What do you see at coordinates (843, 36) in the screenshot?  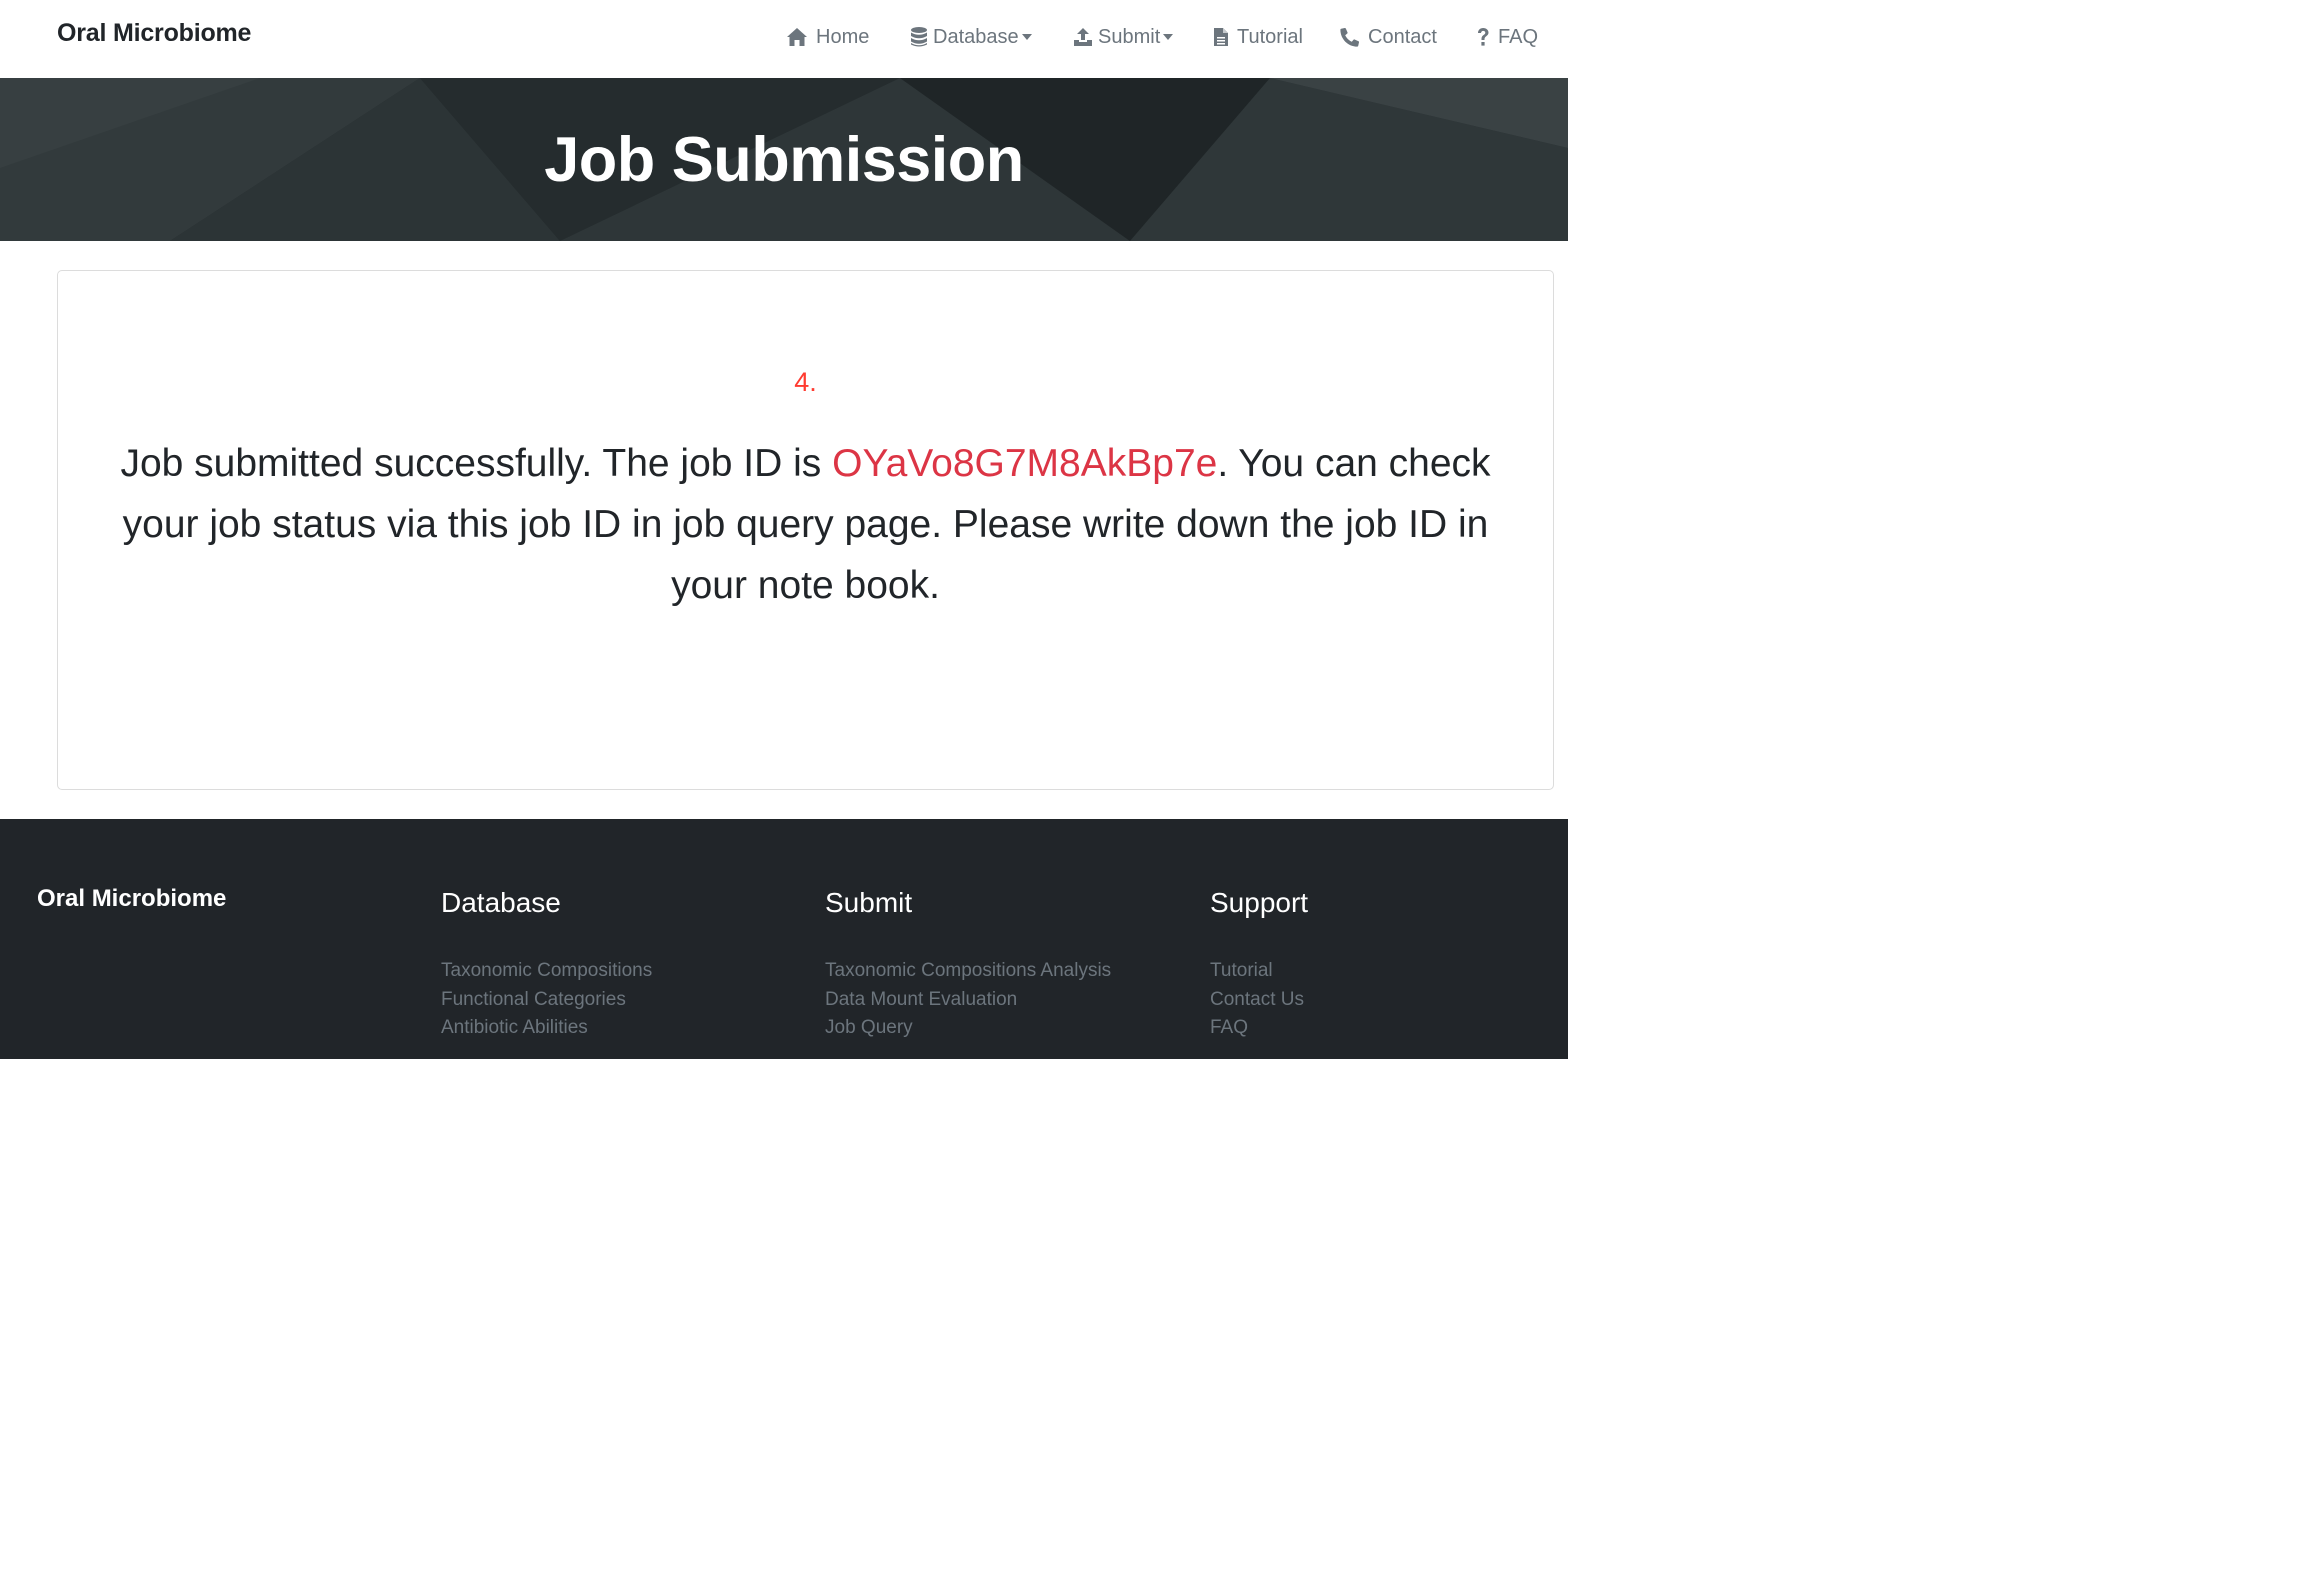 I see `nav-item-label: Home` at bounding box center [843, 36].